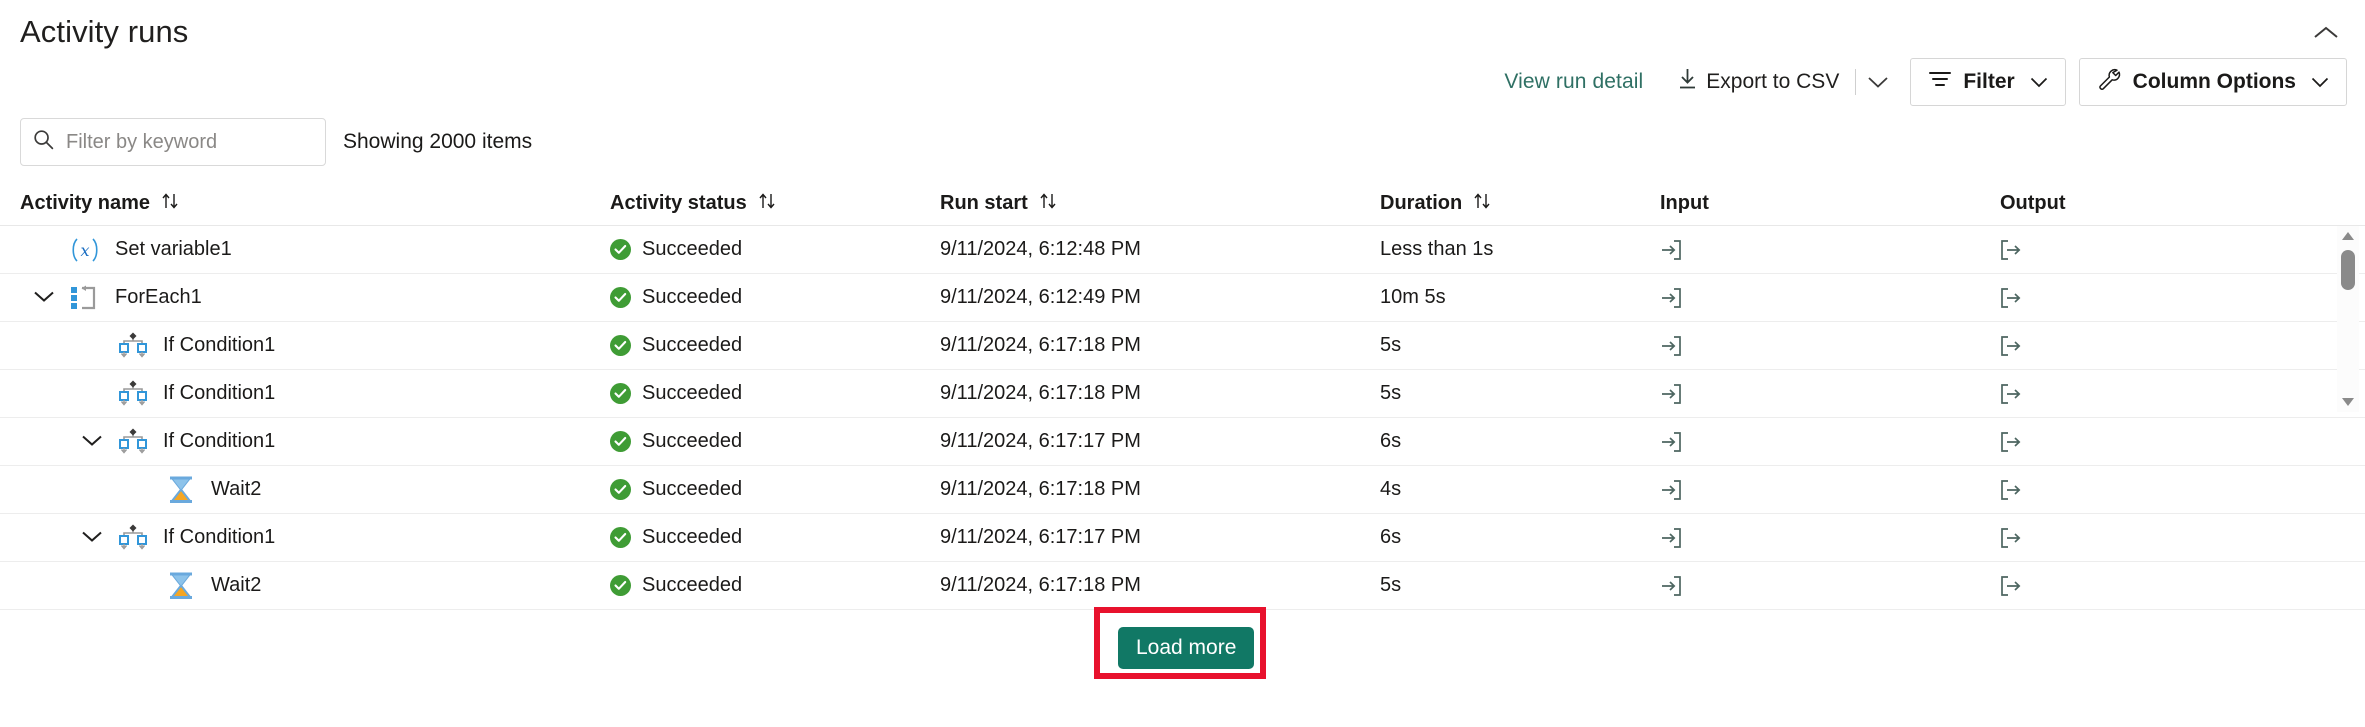 This screenshot has width=2365, height=727. What do you see at coordinates (84, 250) in the screenshot?
I see `svg-text: x` at bounding box center [84, 250].